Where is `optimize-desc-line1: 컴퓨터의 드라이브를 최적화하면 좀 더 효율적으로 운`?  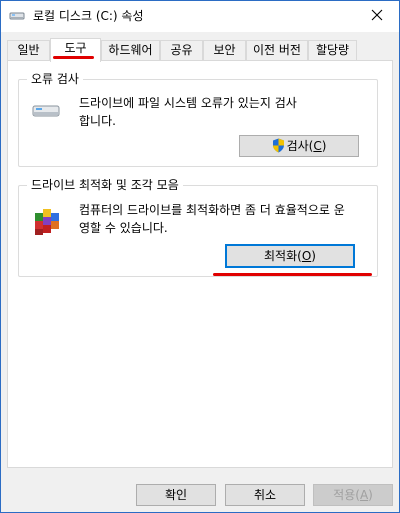 optimize-desc-line1: 컴퓨터의 드라이브를 최적화하면 좀 더 효율적으로 운 is located at coordinates (212, 210).